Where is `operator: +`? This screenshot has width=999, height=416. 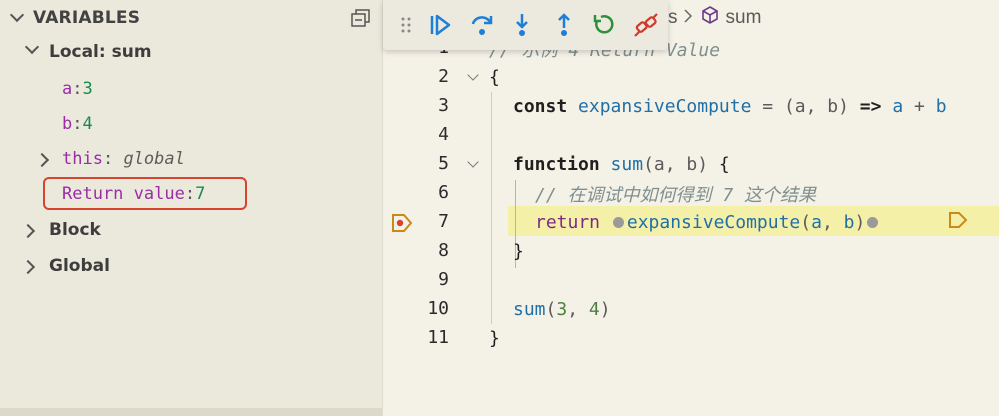 operator: + is located at coordinates (919, 106).